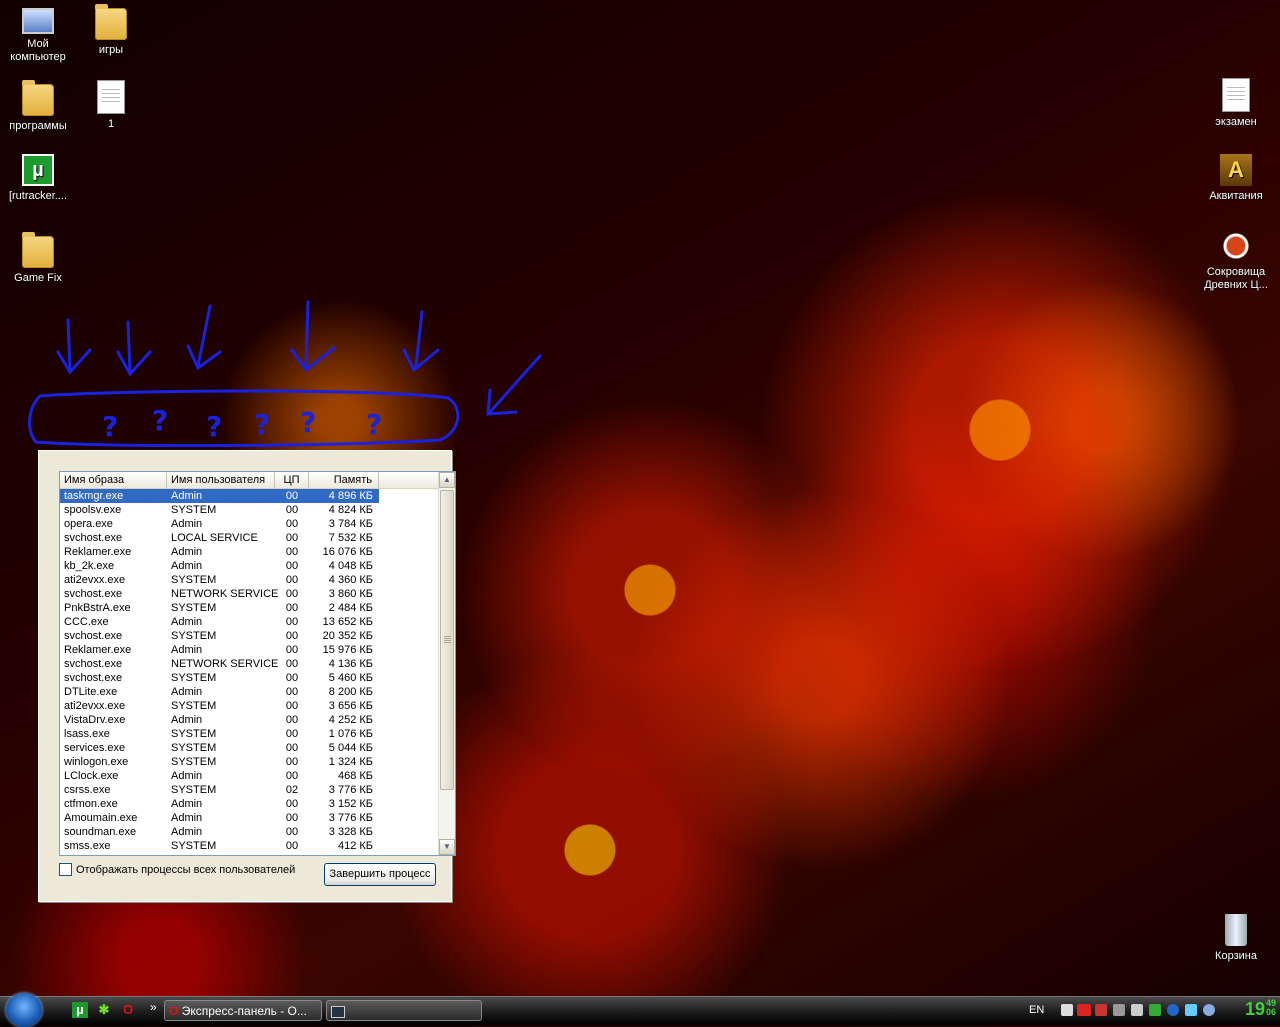 The image size is (1280, 1027). Describe the element at coordinates (1236, 938) in the screenshot. I see `desktop-icon-recycle-bin: Корзина` at that location.